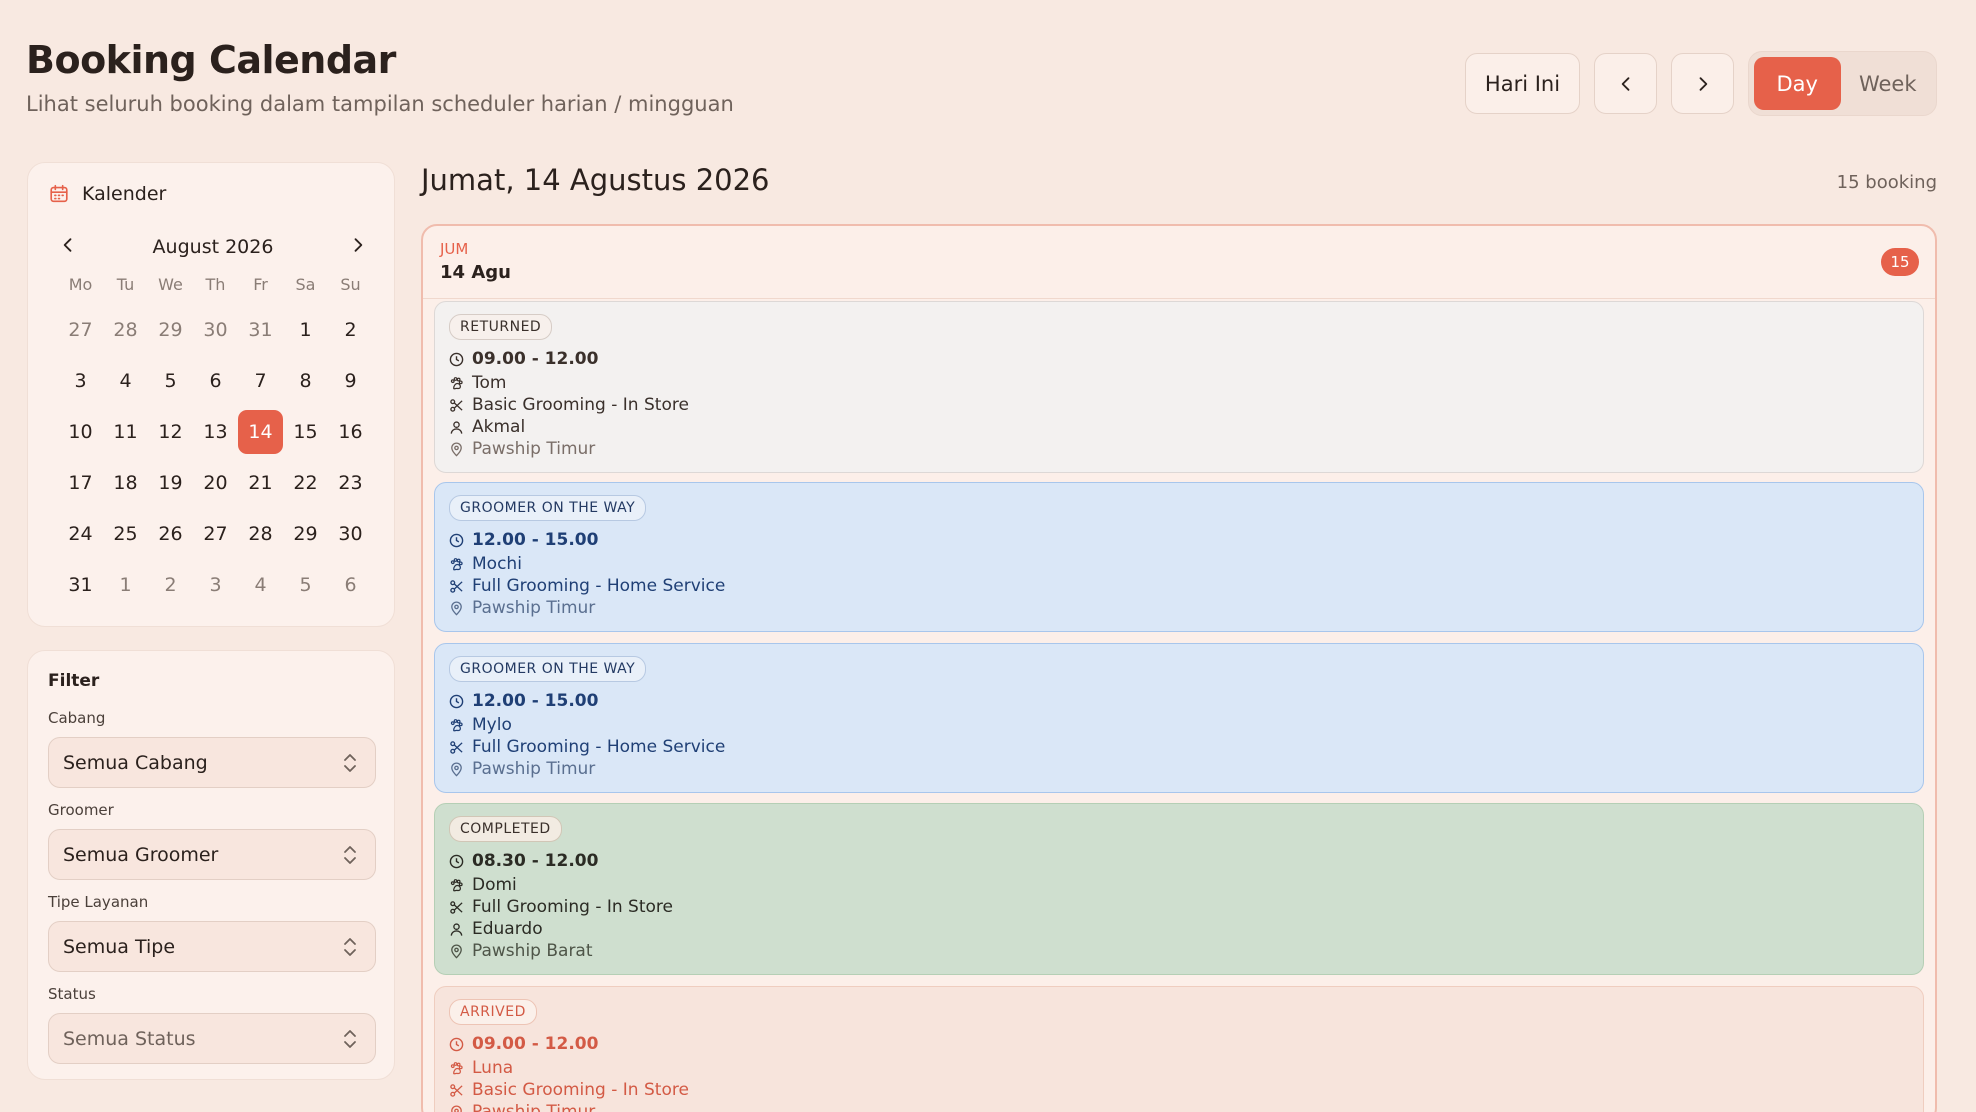 The width and height of the screenshot is (1976, 1112). I want to click on filter-cabang: Cabang Semua Cabang, so click(212, 748).